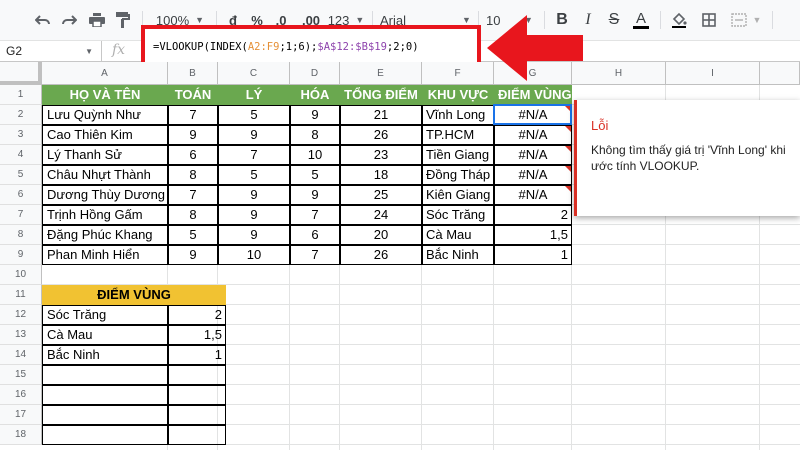  I want to click on row-header-14: 14, so click(21, 355).